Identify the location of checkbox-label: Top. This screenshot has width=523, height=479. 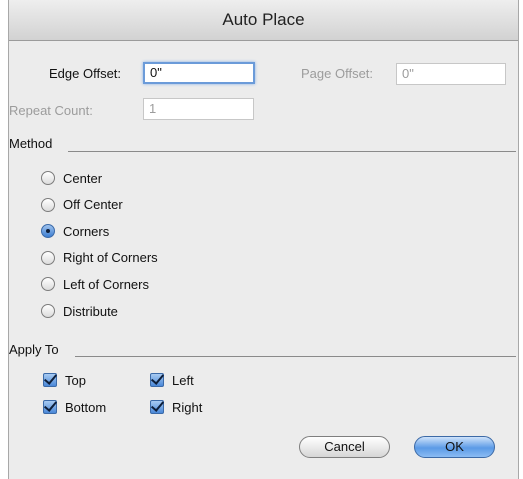
(75, 380).